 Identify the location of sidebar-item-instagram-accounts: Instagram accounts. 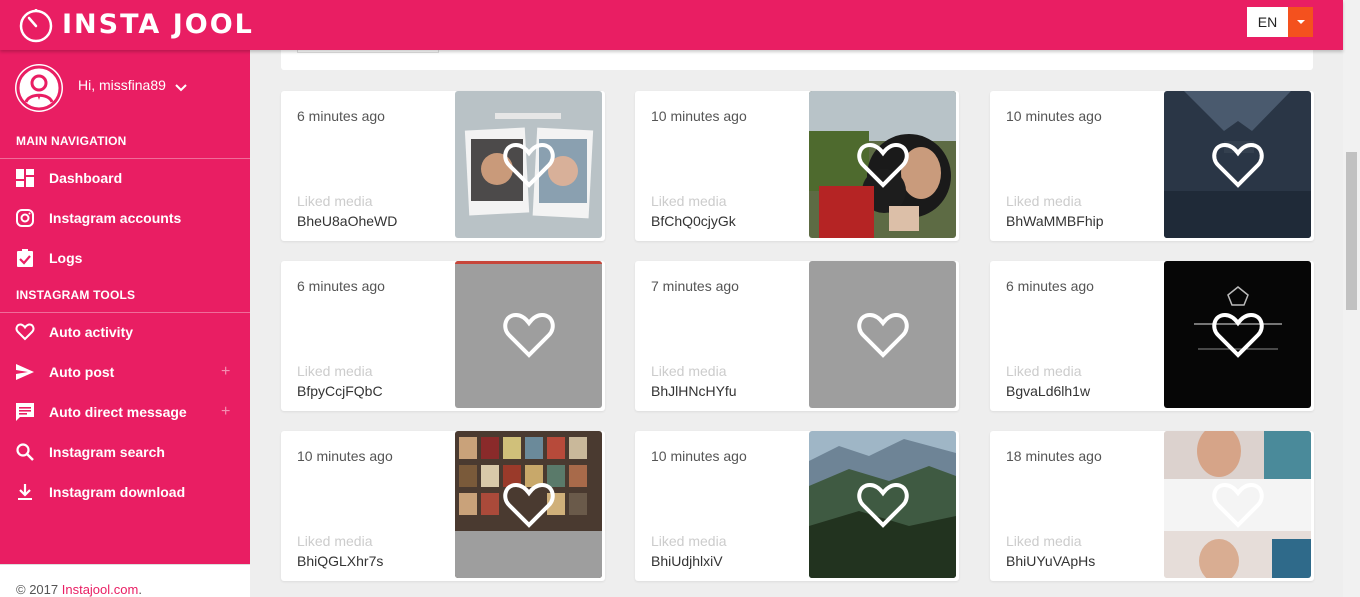
(125, 218).